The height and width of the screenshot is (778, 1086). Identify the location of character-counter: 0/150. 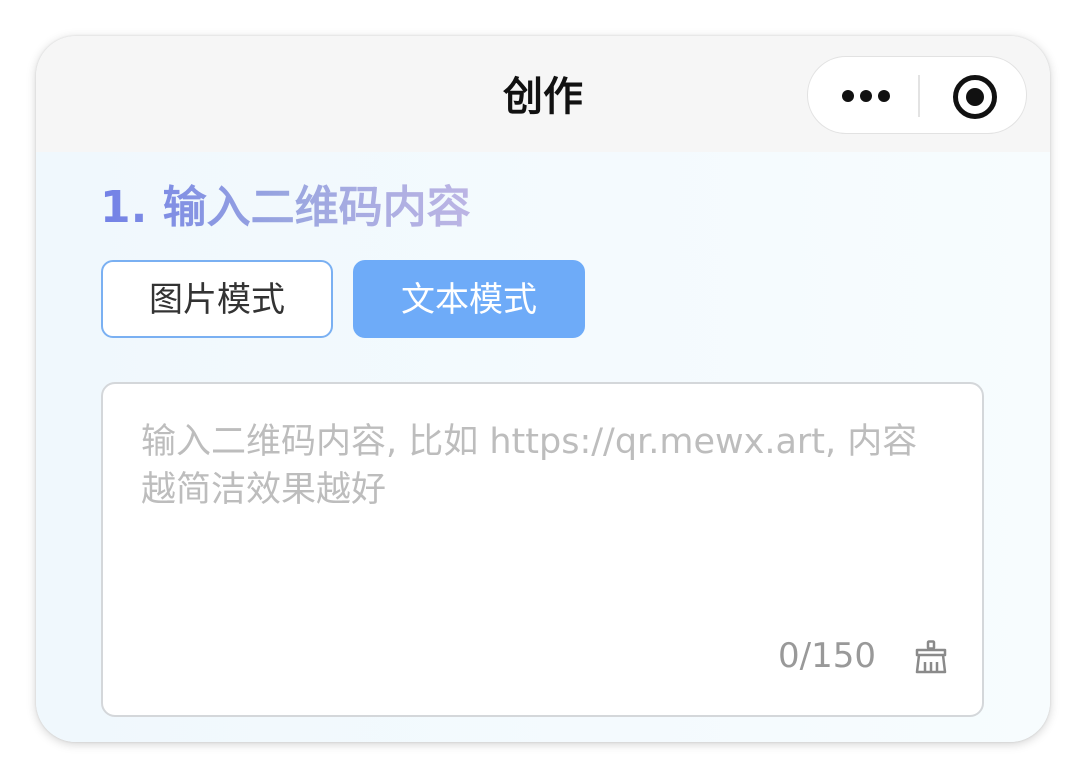
(827, 656).